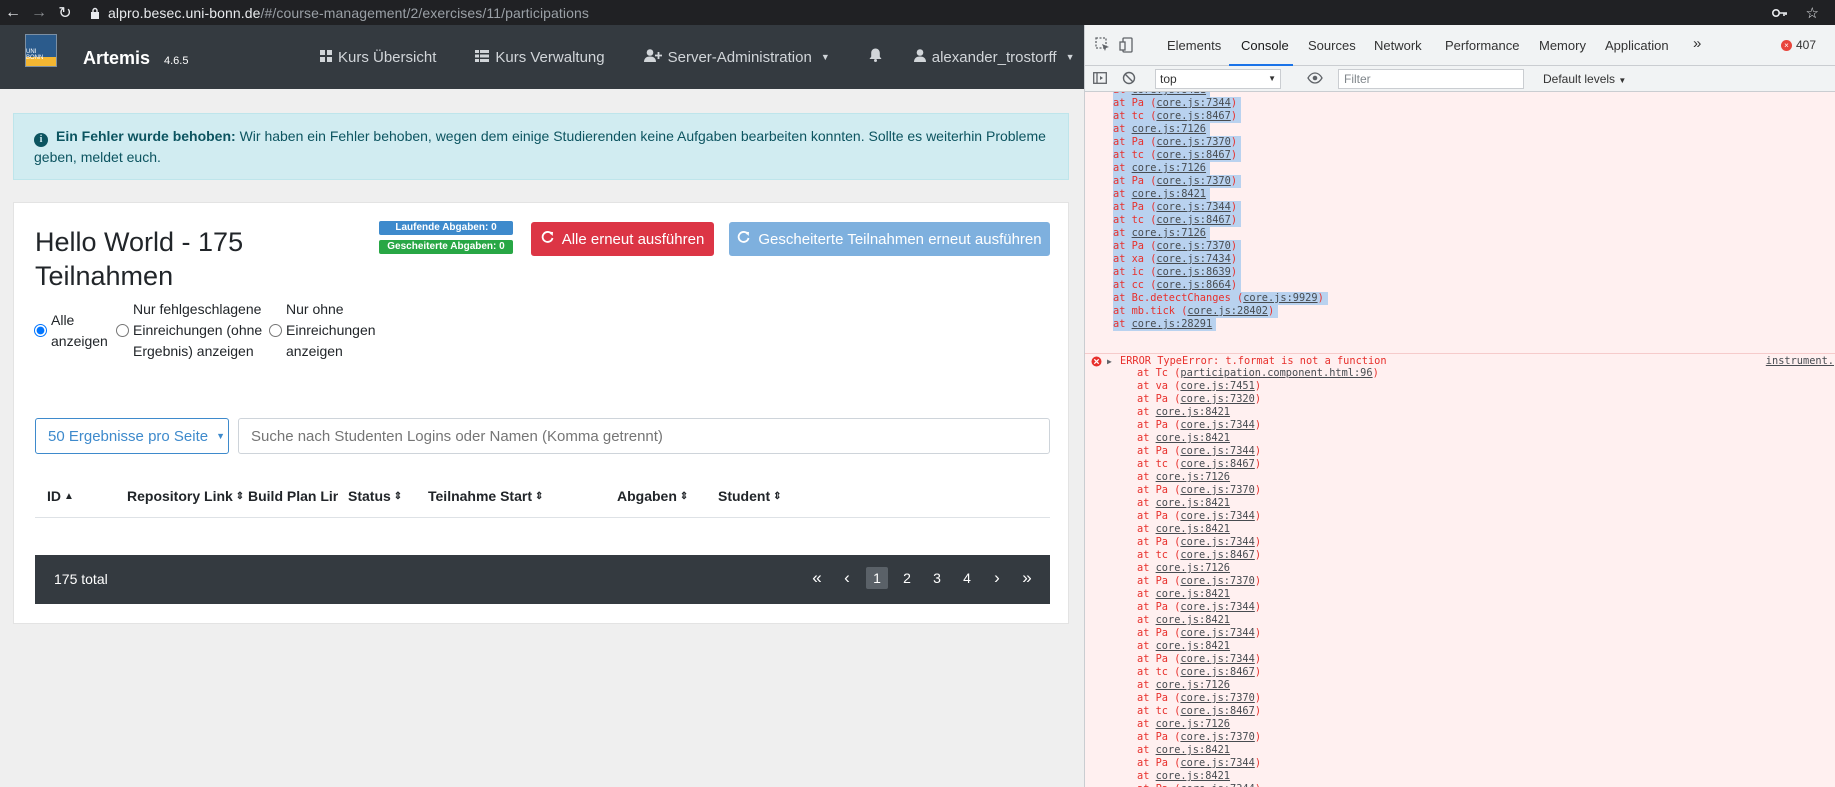 The width and height of the screenshot is (1835, 787). I want to click on column-participation-start: Teilnahme Start ⇕, so click(485, 496).